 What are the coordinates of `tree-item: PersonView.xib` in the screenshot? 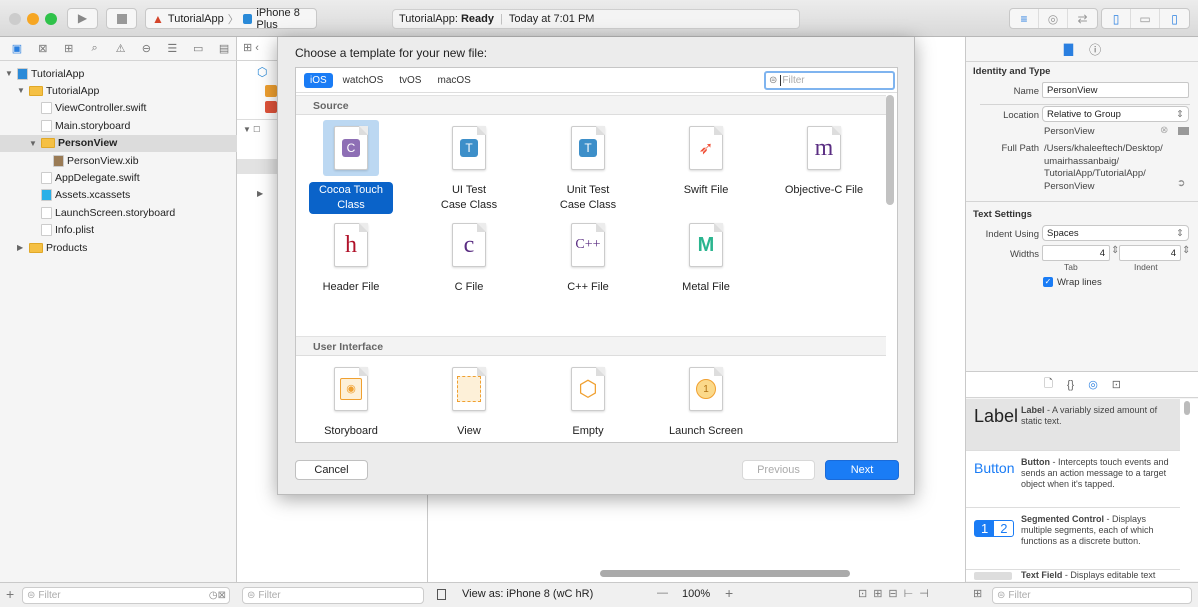 It's located at (118, 160).